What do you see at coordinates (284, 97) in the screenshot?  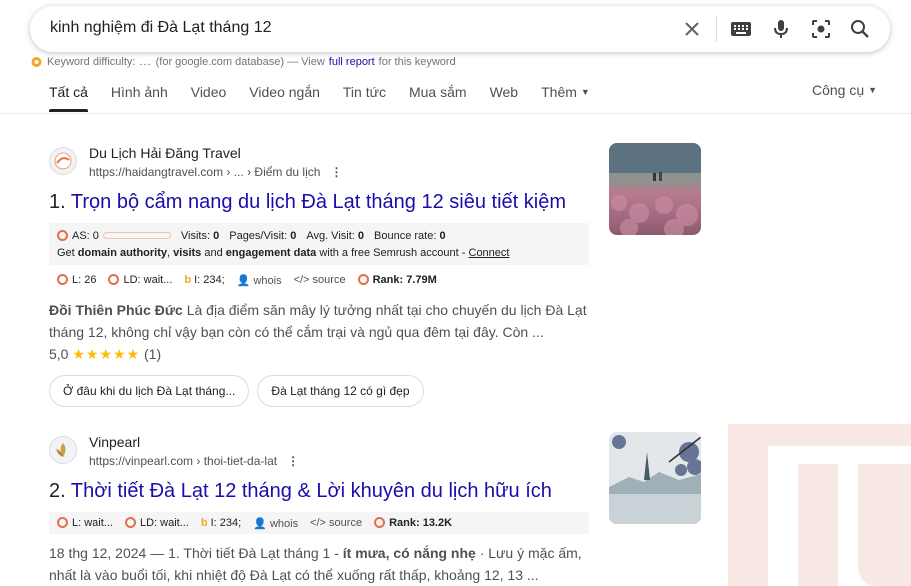 I see `tab-short-videos: Video ngắn` at bounding box center [284, 97].